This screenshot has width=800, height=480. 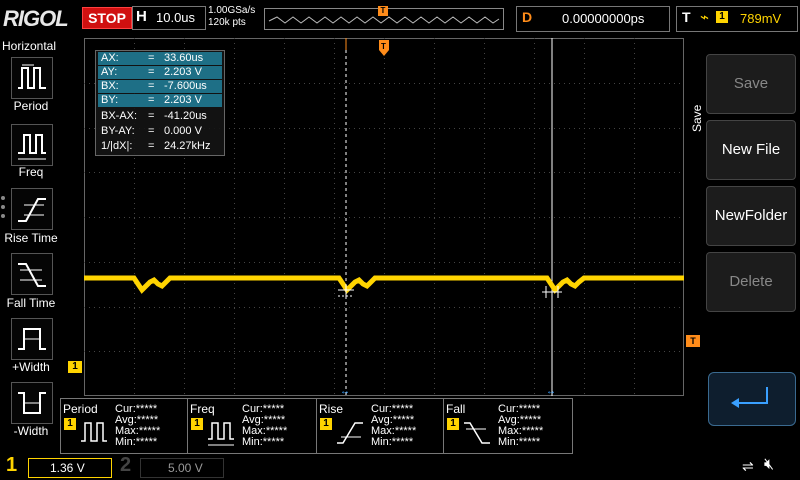 I want to click on enter-arrow-icon, so click(x=749, y=397).